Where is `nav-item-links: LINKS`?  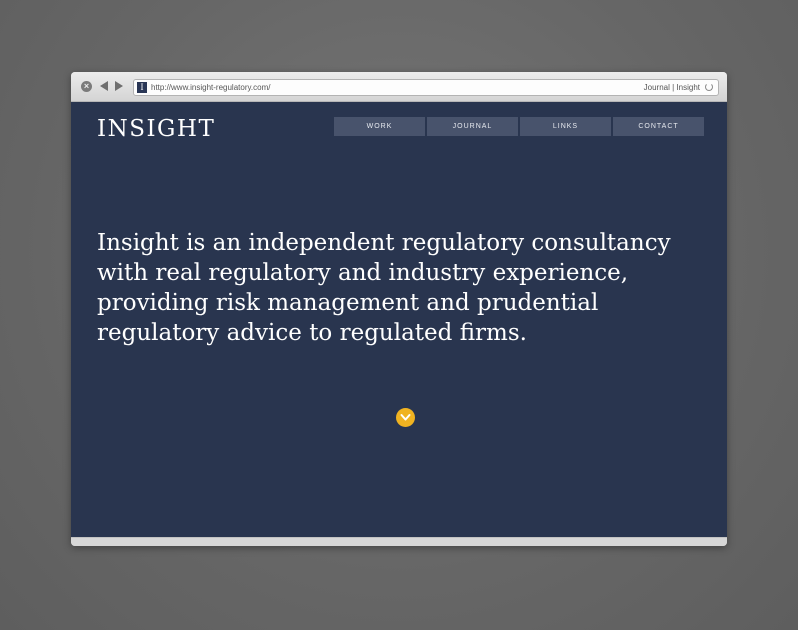
nav-item-links: LINKS is located at coordinates (565, 126).